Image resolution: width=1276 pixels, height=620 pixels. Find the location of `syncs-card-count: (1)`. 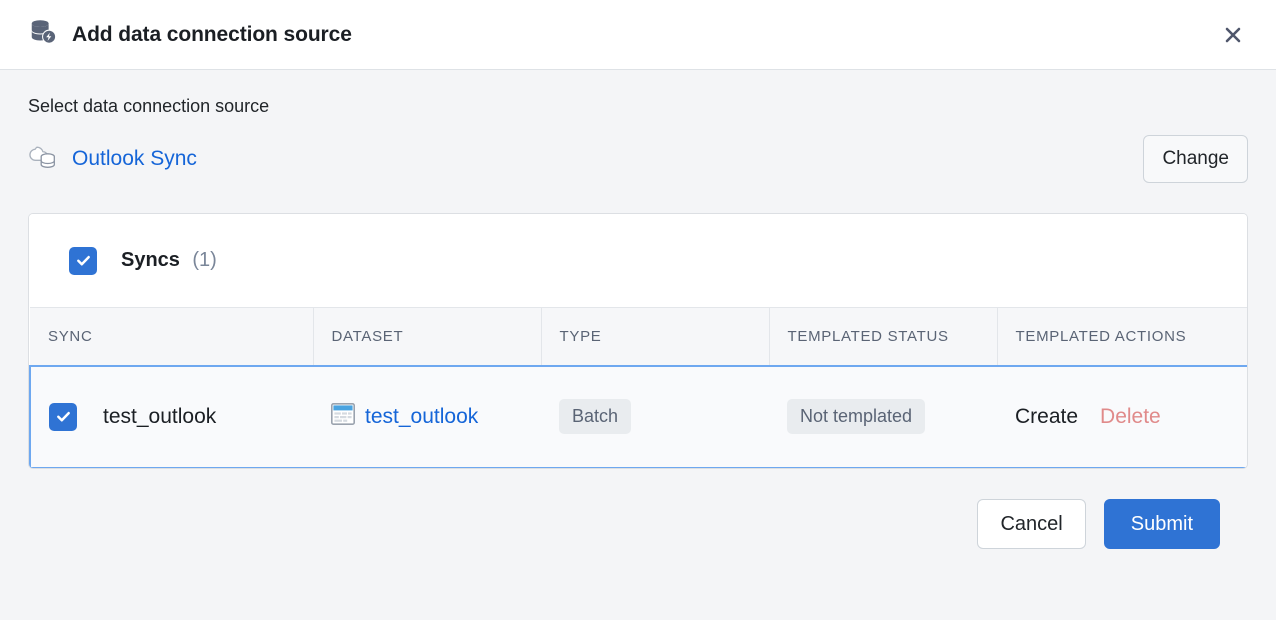

syncs-card-count: (1) is located at coordinates (204, 260).